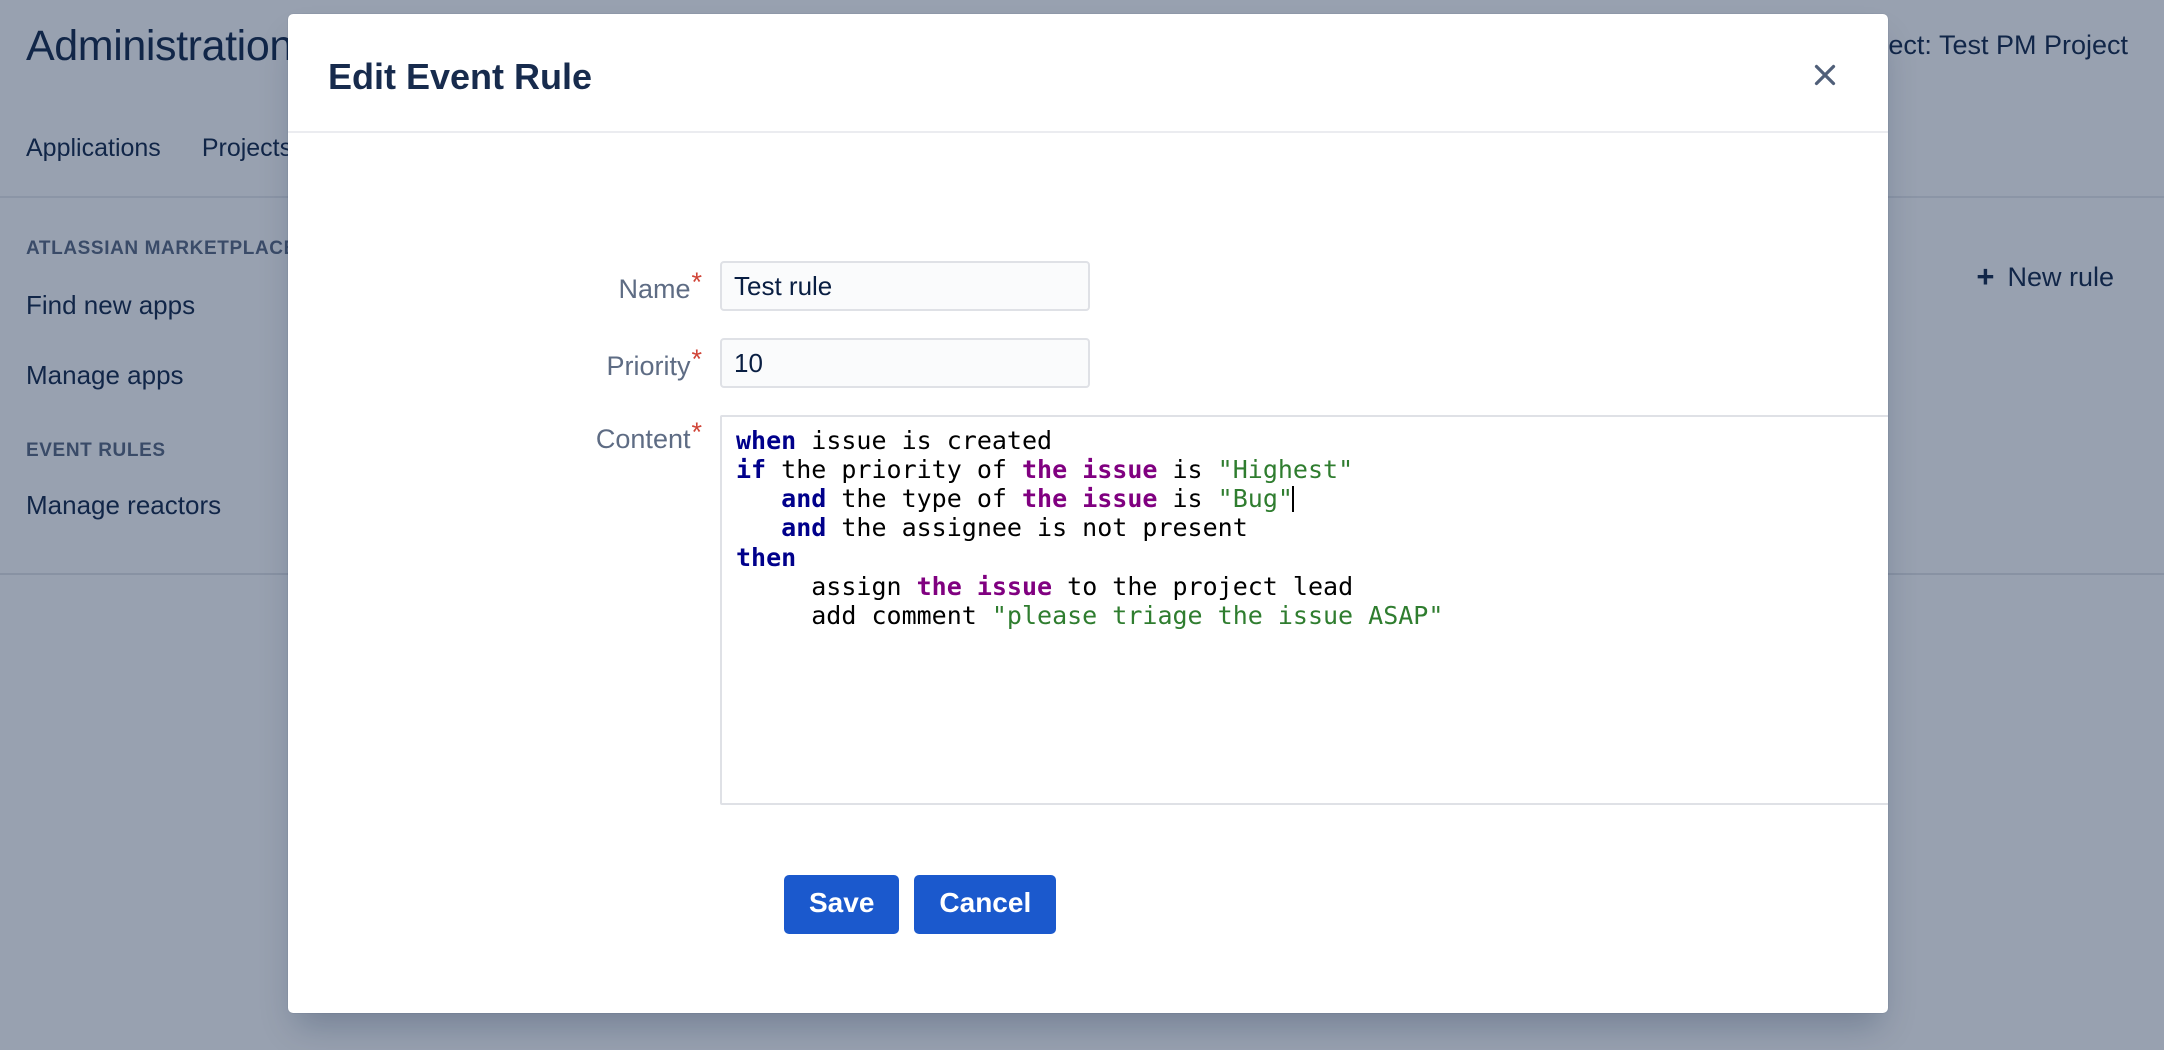 The image size is (2164, 1050). What do you see at coordinates (842, 904) in the screenshot?
I see `save-button: Save` at bounding box center [842, 904].